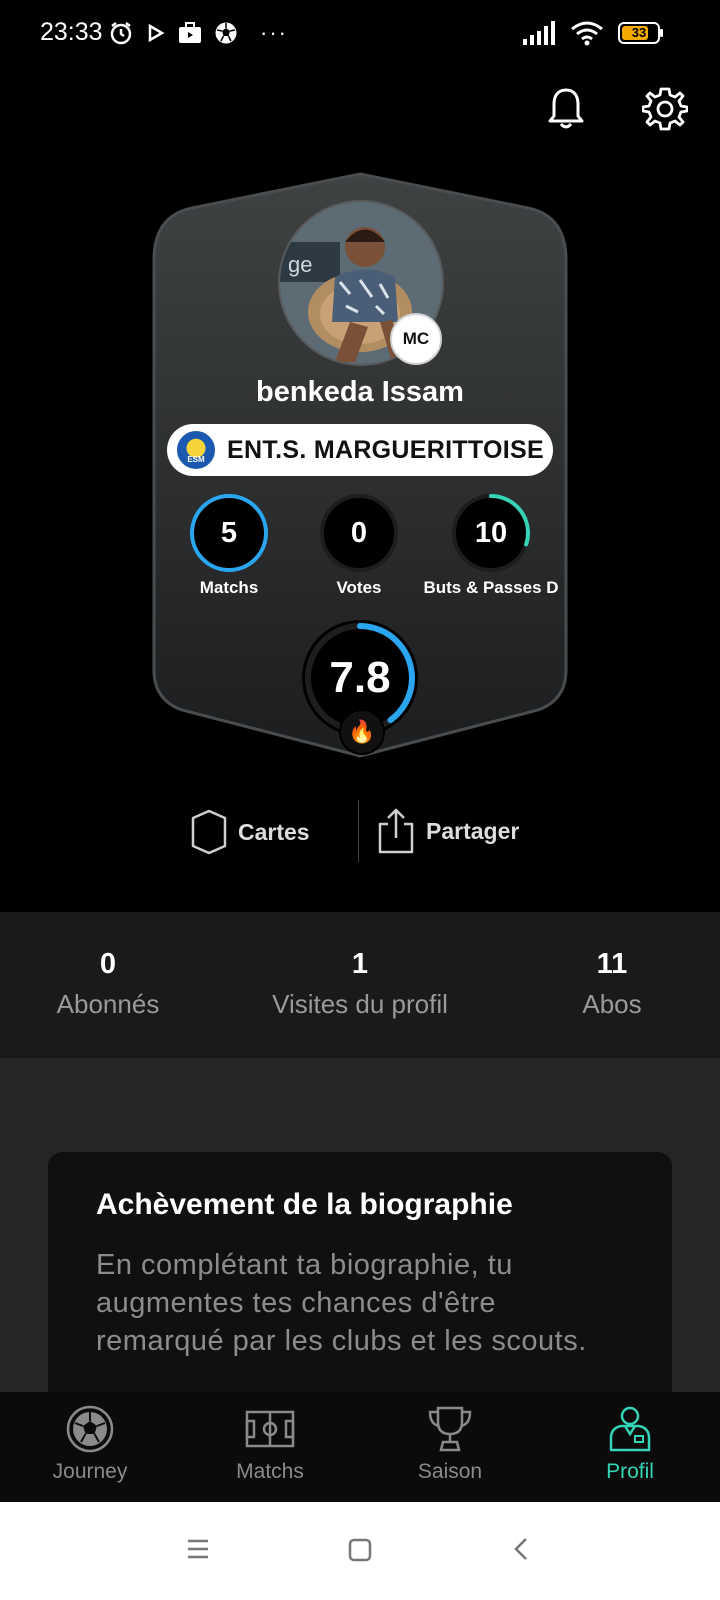 The width and height of the screenshot is (720, 1600). I want to click on cards-button: Cartes, so click(250, 832).